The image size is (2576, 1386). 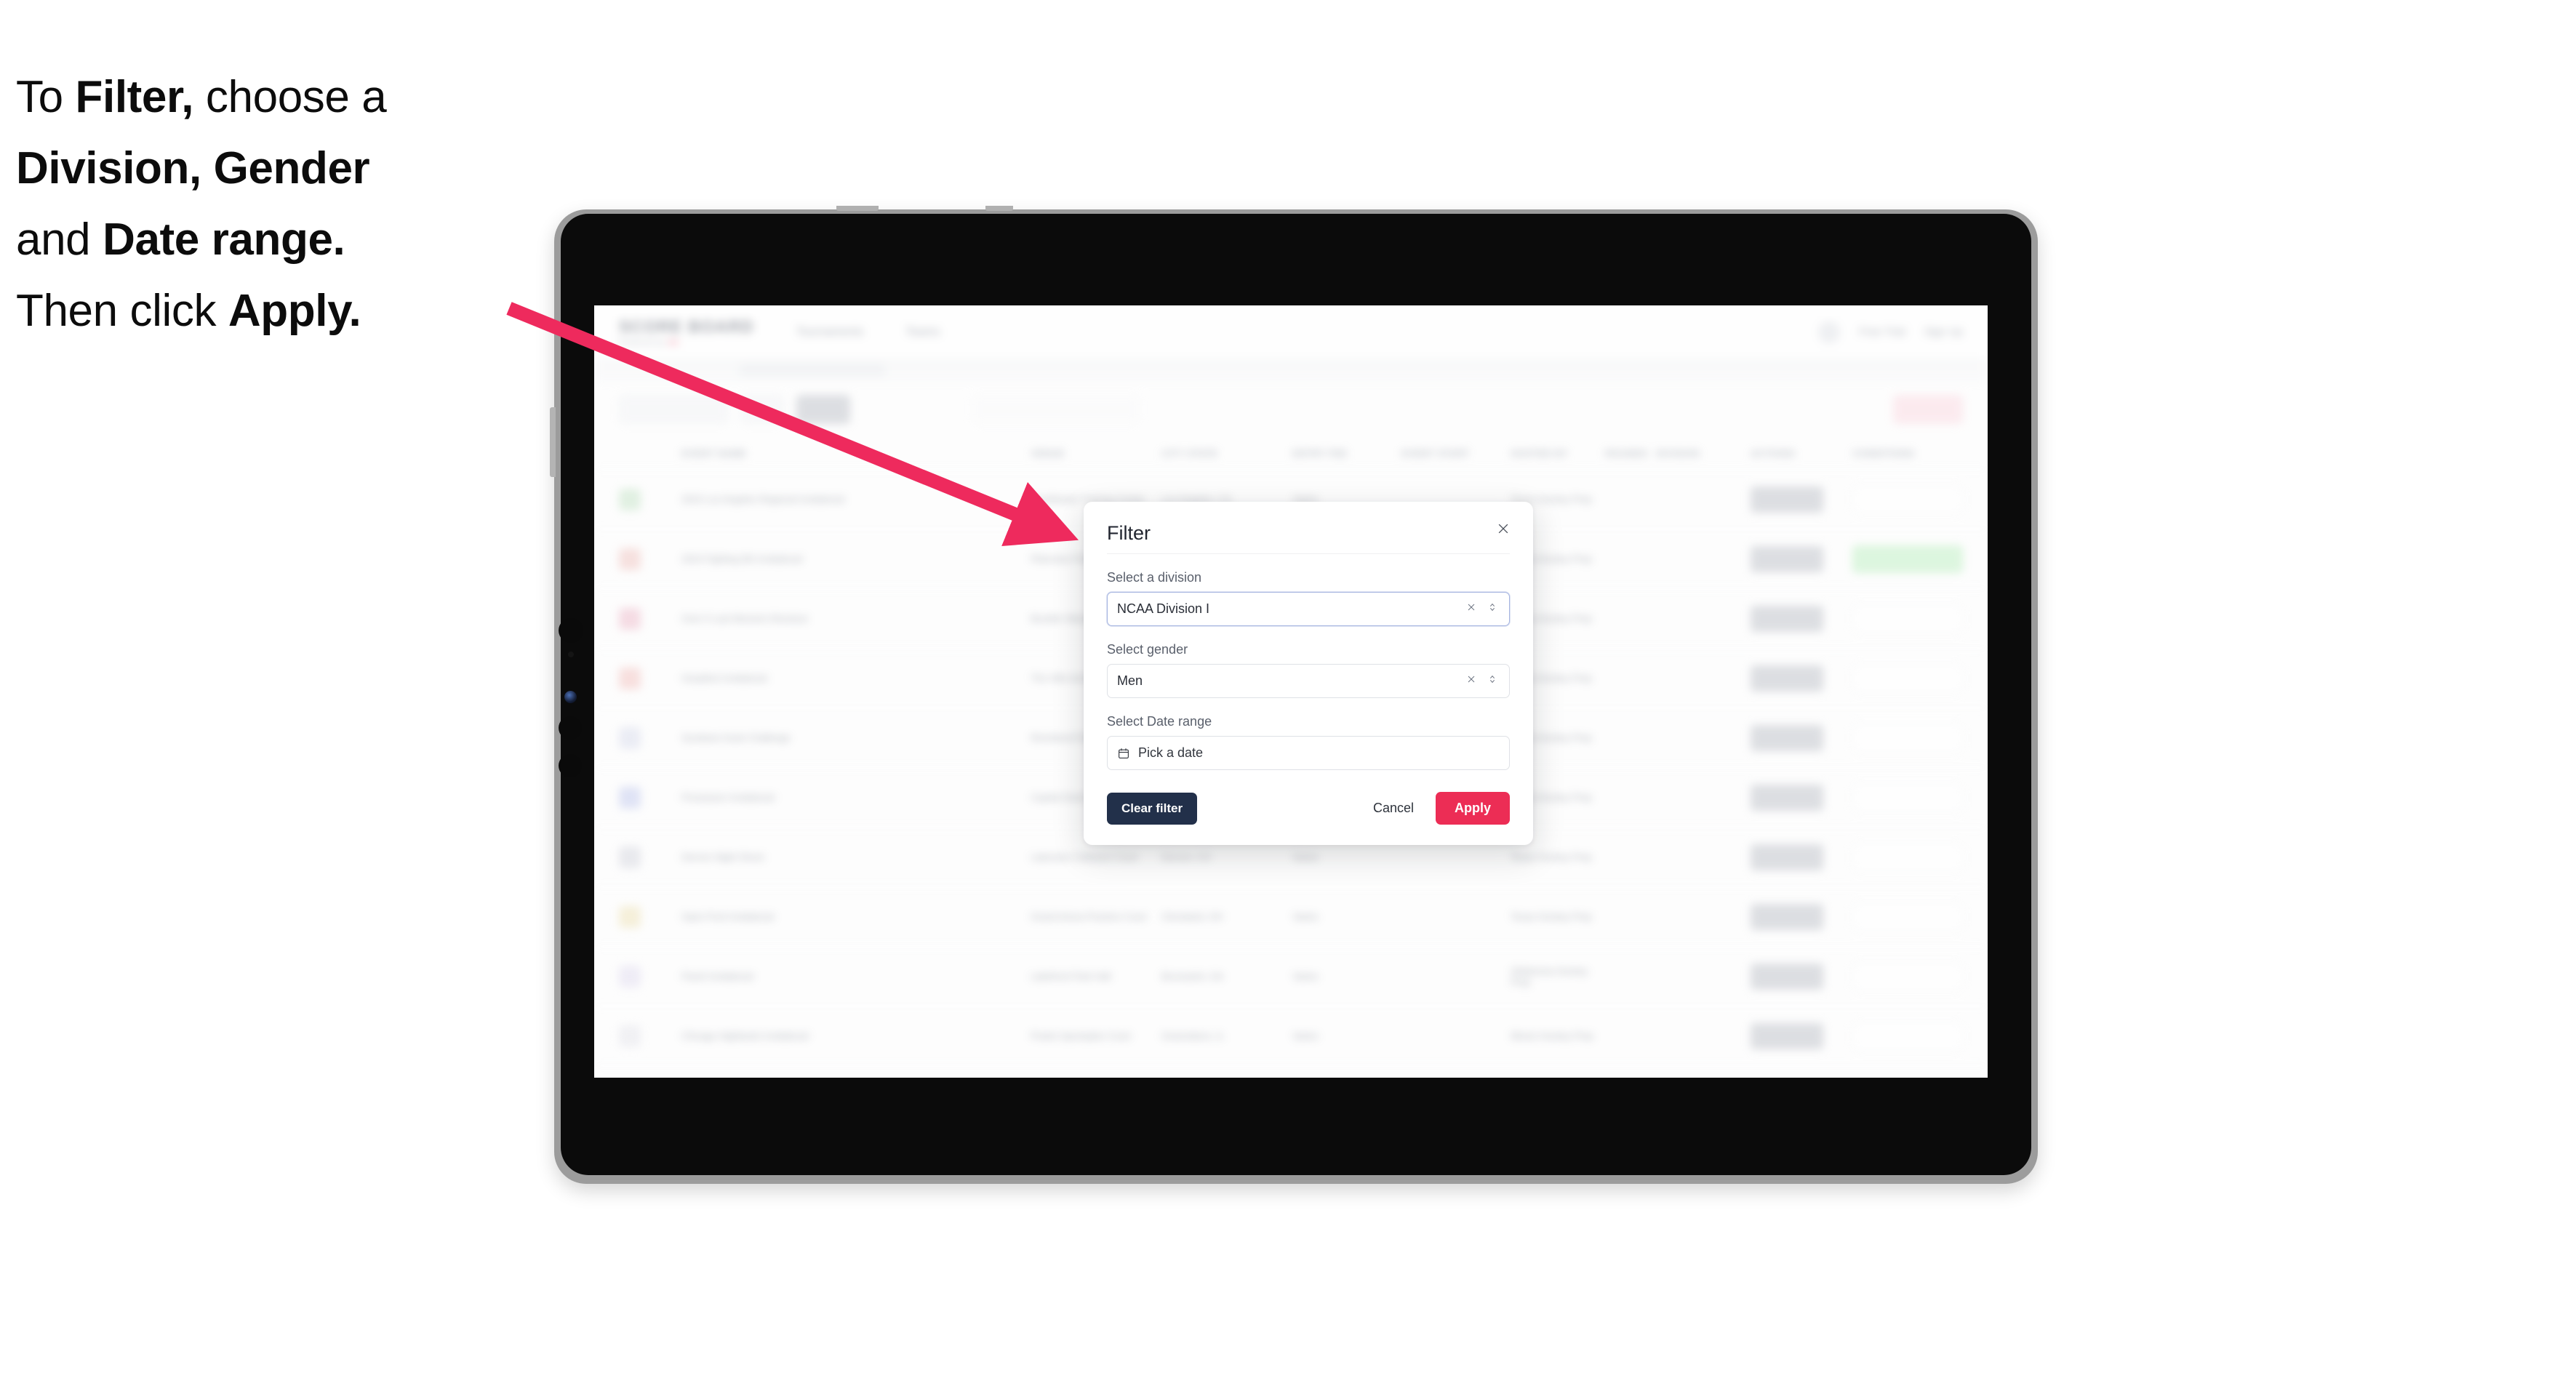 What do you see at coordinates (742, 559) in the screenshot?
I see `event-name-cell: 2024 Fighting Elk Invitational` at bounding box center [742, 559].